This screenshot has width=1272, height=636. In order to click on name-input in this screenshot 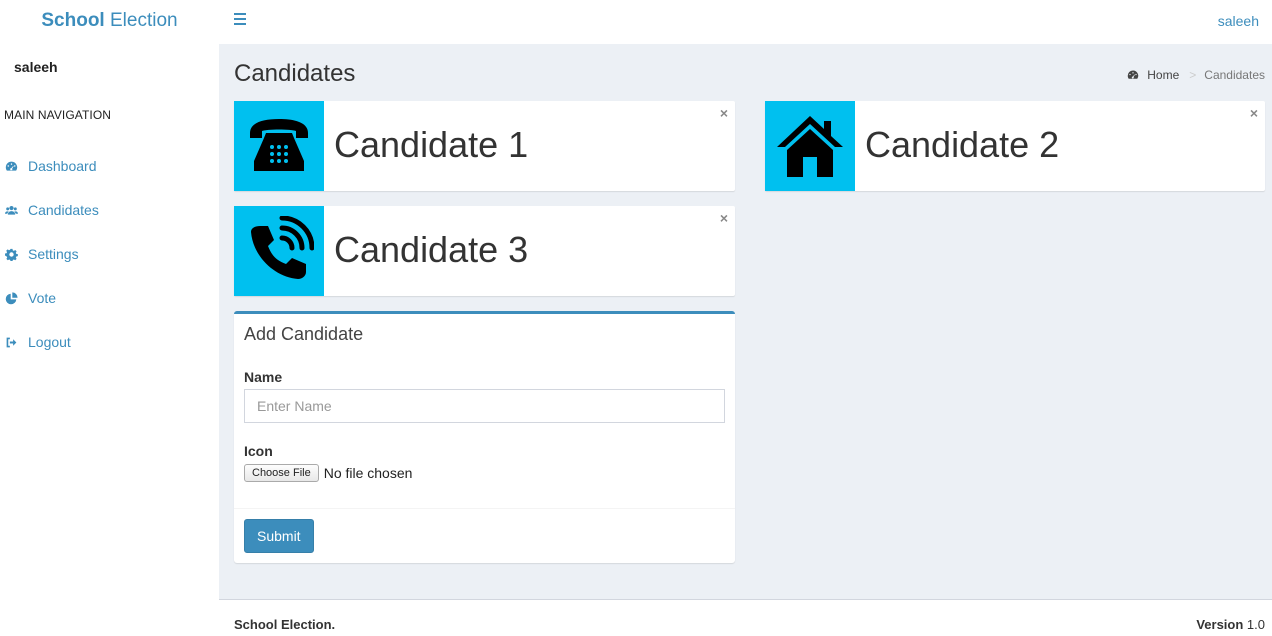, I will do `click(484, 406)`.